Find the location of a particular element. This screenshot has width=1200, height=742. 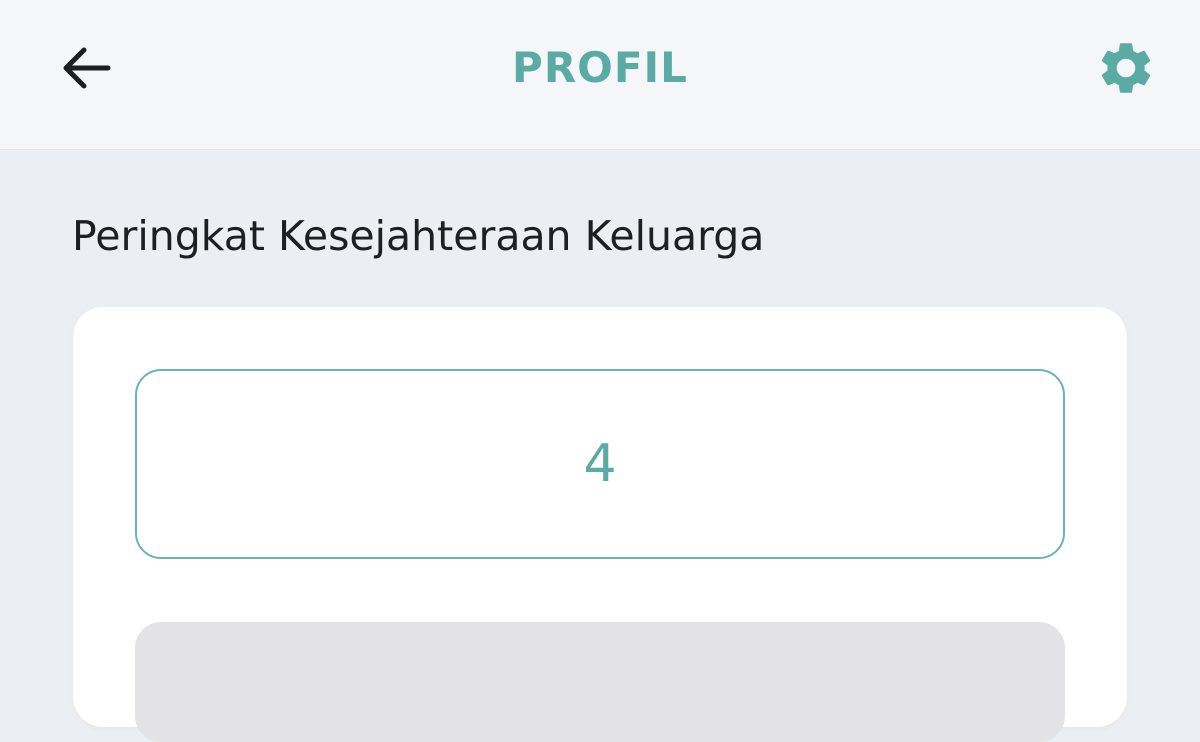

rank-value: 4 is located at coordinates (600, 464).